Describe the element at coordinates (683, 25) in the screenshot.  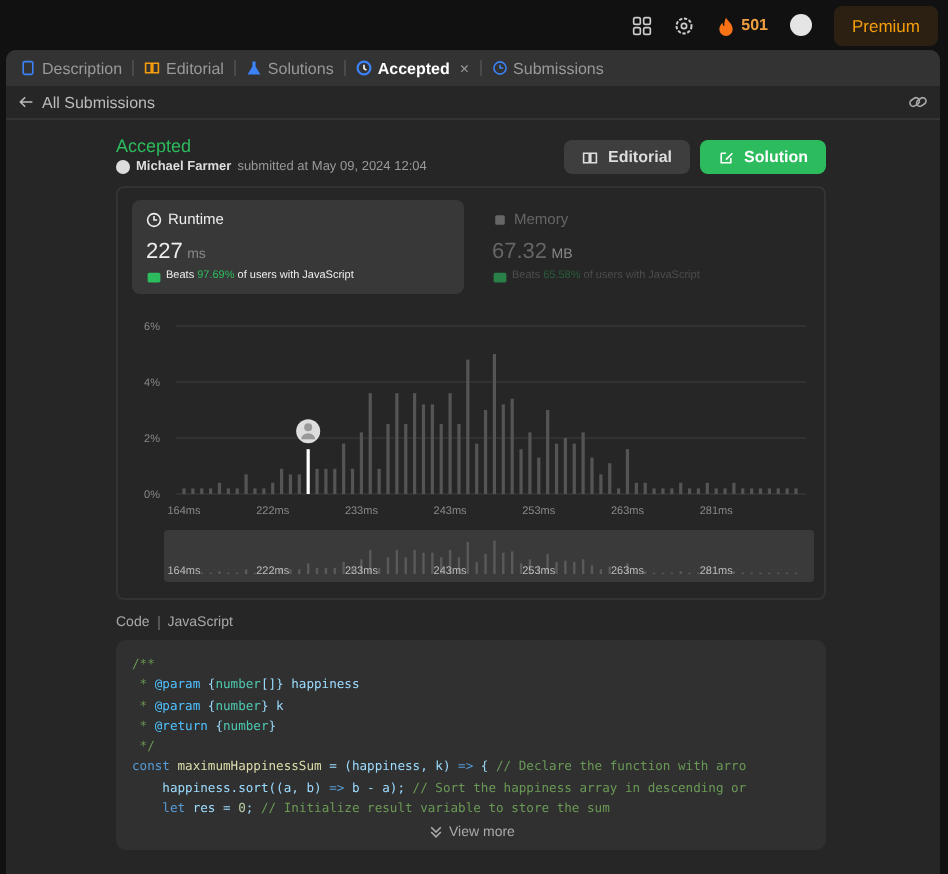
I see `settings-icon` at that location.